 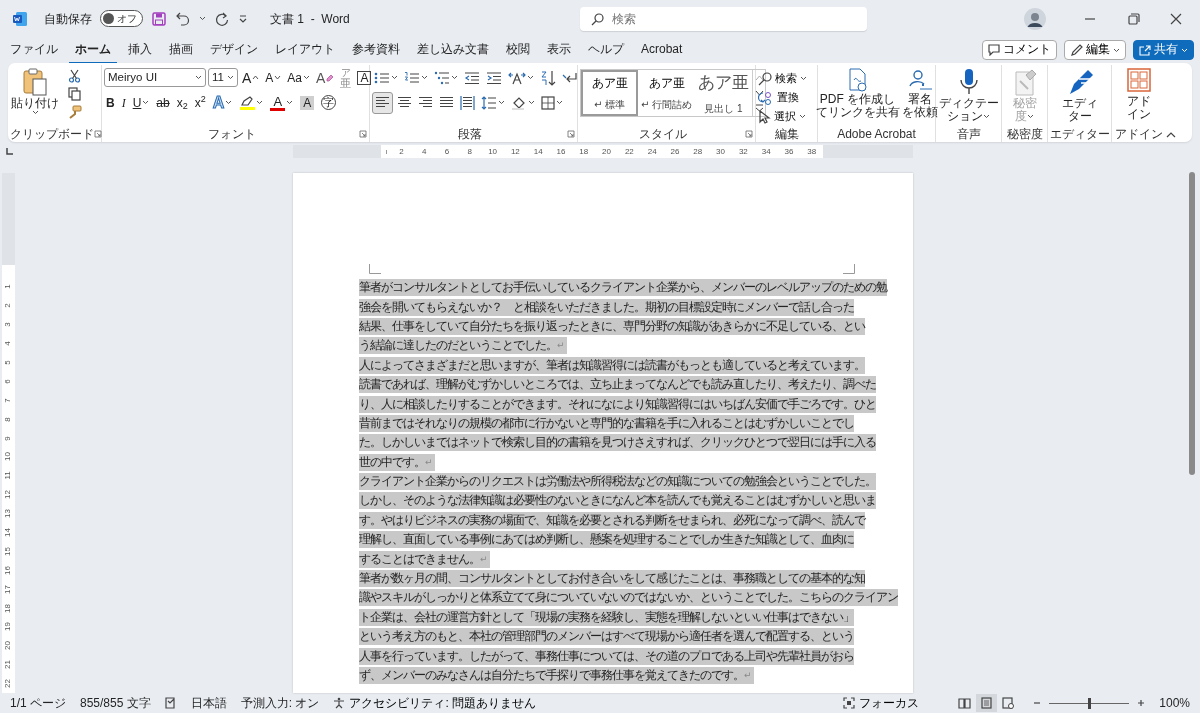 What do you see at coordinates (782, 116) in the screenshot?
I see `select-button: 選択` at bounding box center [782, 116].